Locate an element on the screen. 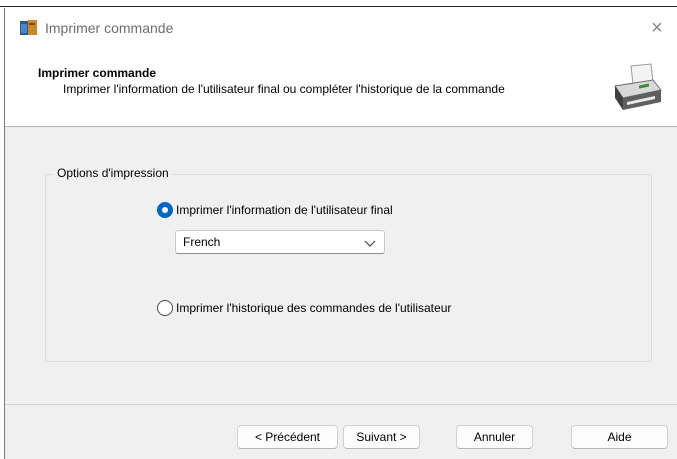  footer-divider is located at coordinates (341, 404).